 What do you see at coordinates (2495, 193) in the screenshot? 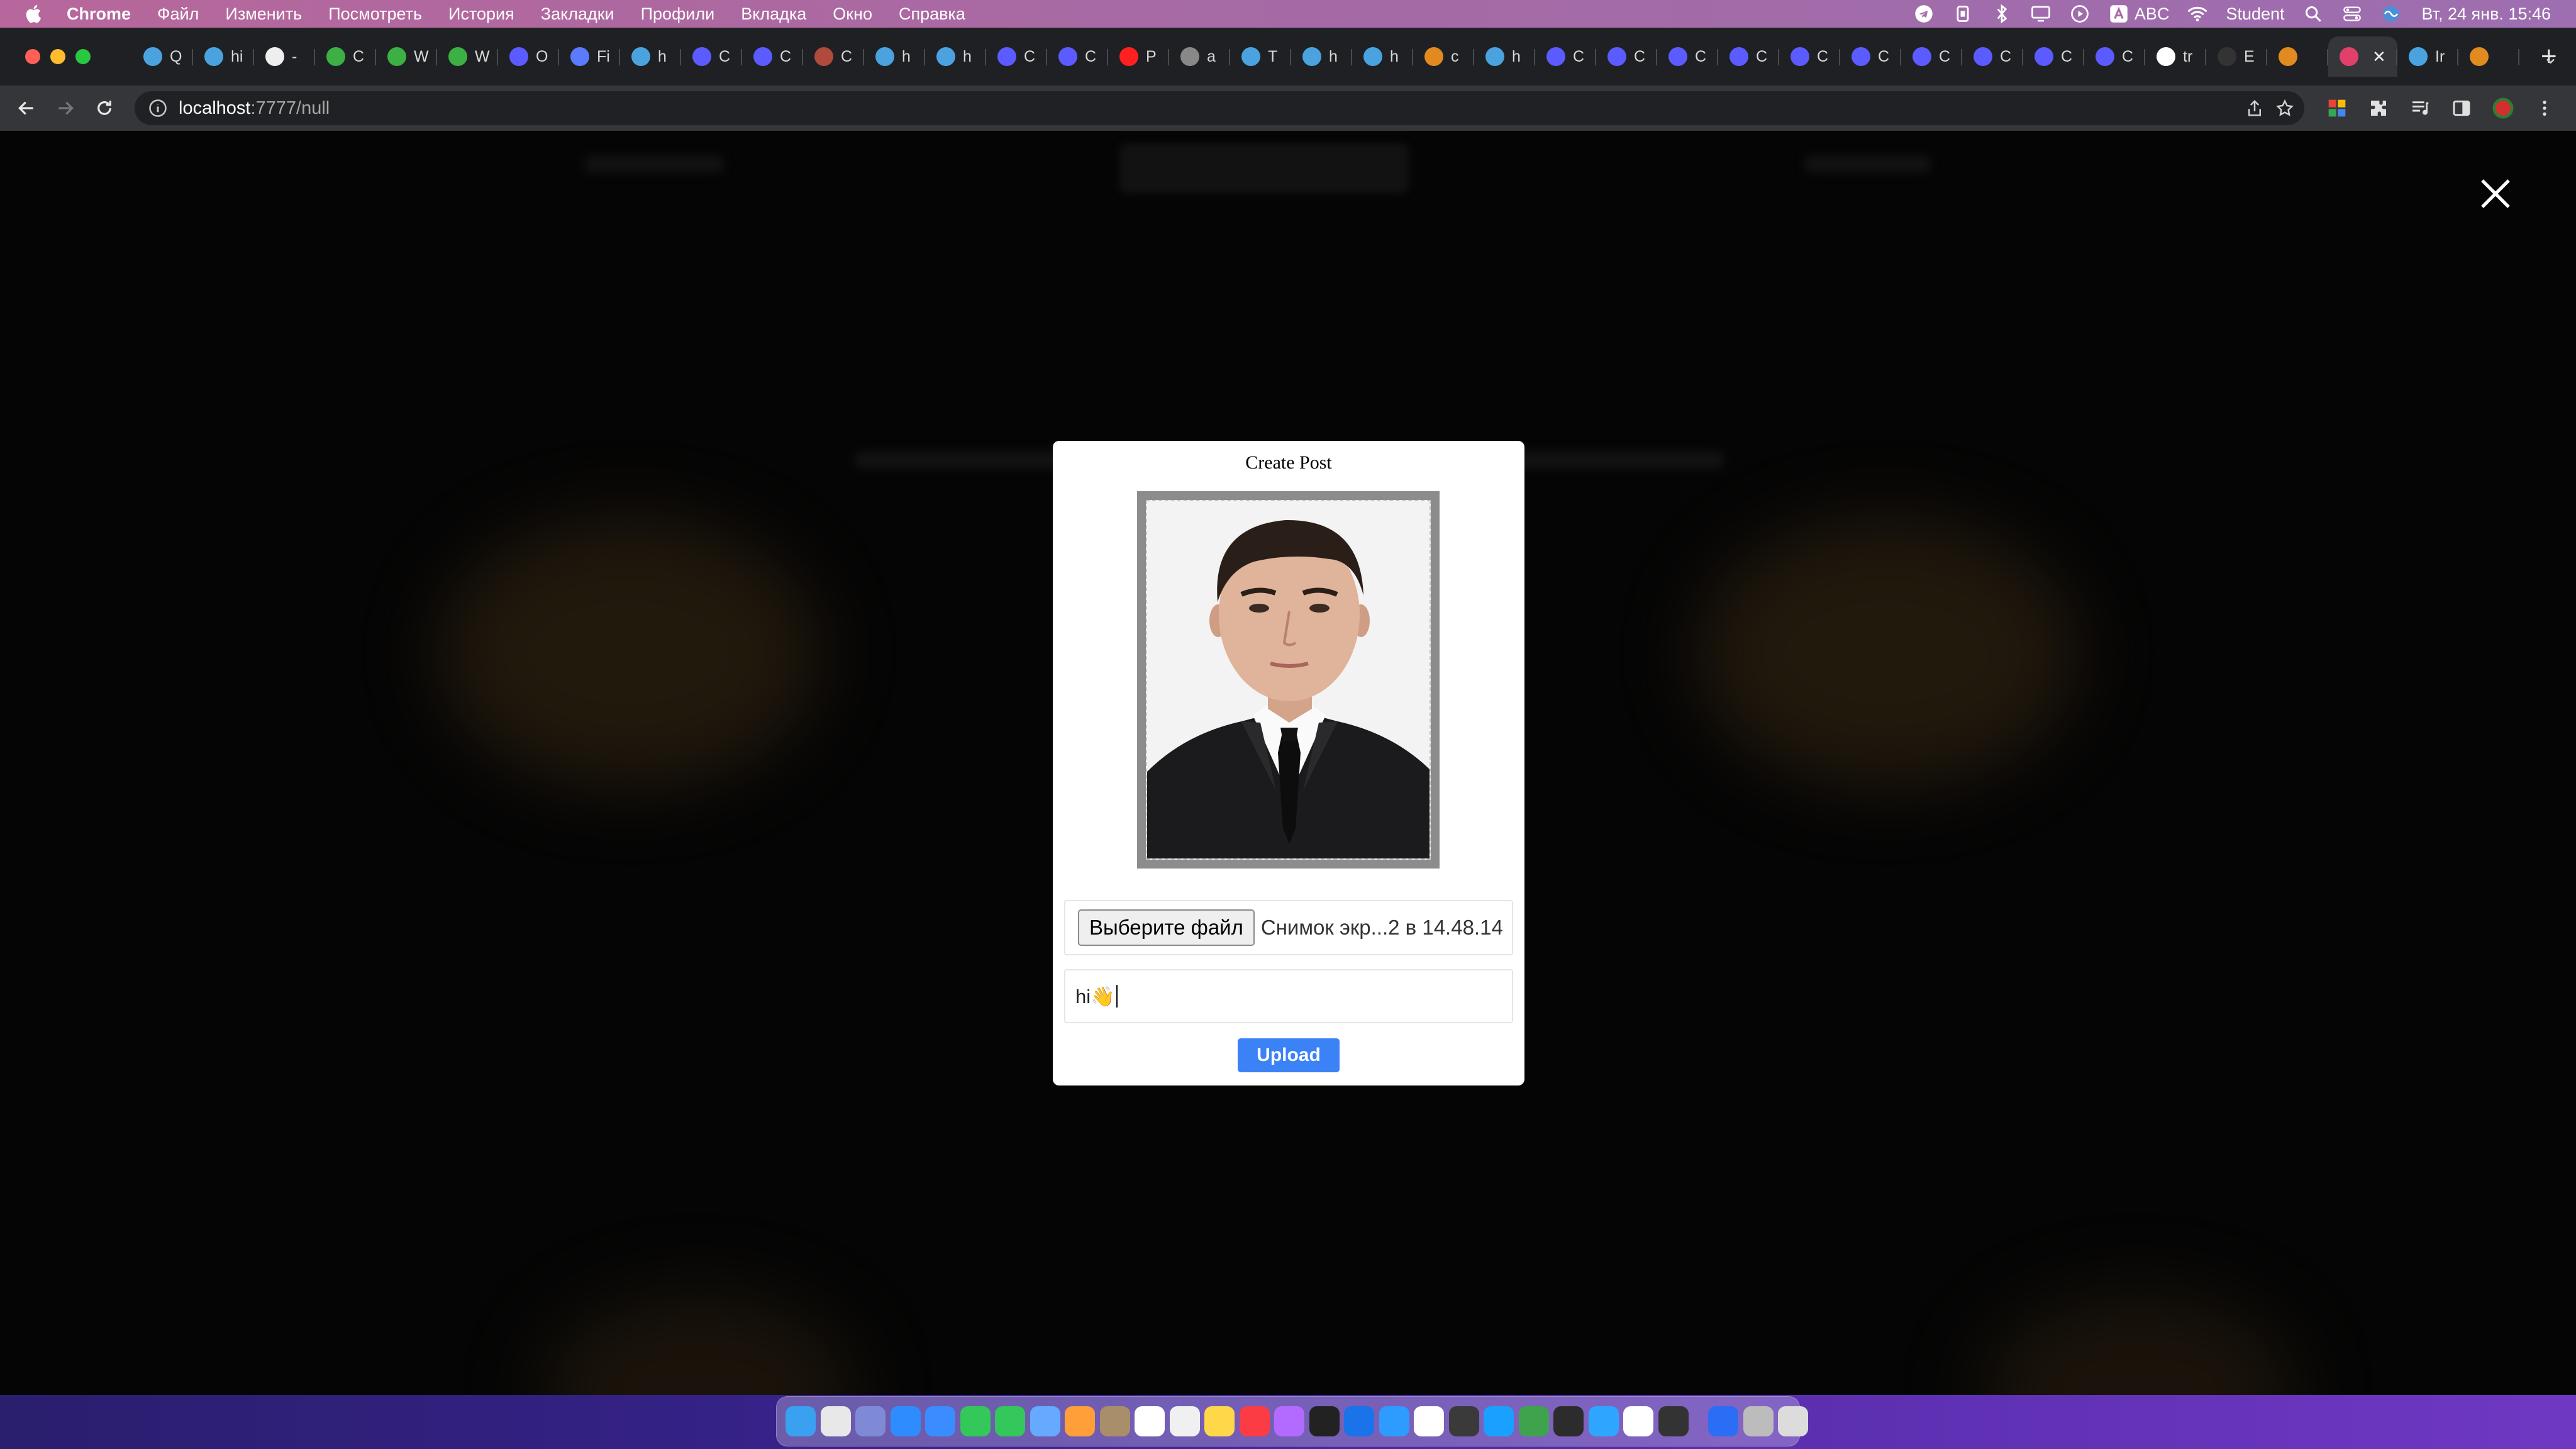
I see `close-modal-icon` at bounding box center [2495, 193].